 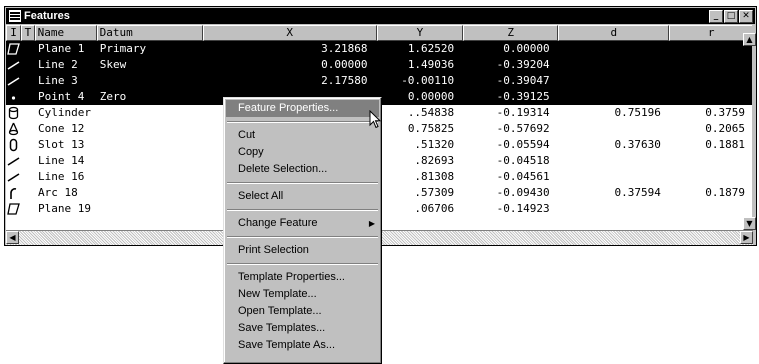 What do you see at coordinates (725, 128) in the screenshot?
I see `r-cell: 0.2065` at bounding box center [725, 128].